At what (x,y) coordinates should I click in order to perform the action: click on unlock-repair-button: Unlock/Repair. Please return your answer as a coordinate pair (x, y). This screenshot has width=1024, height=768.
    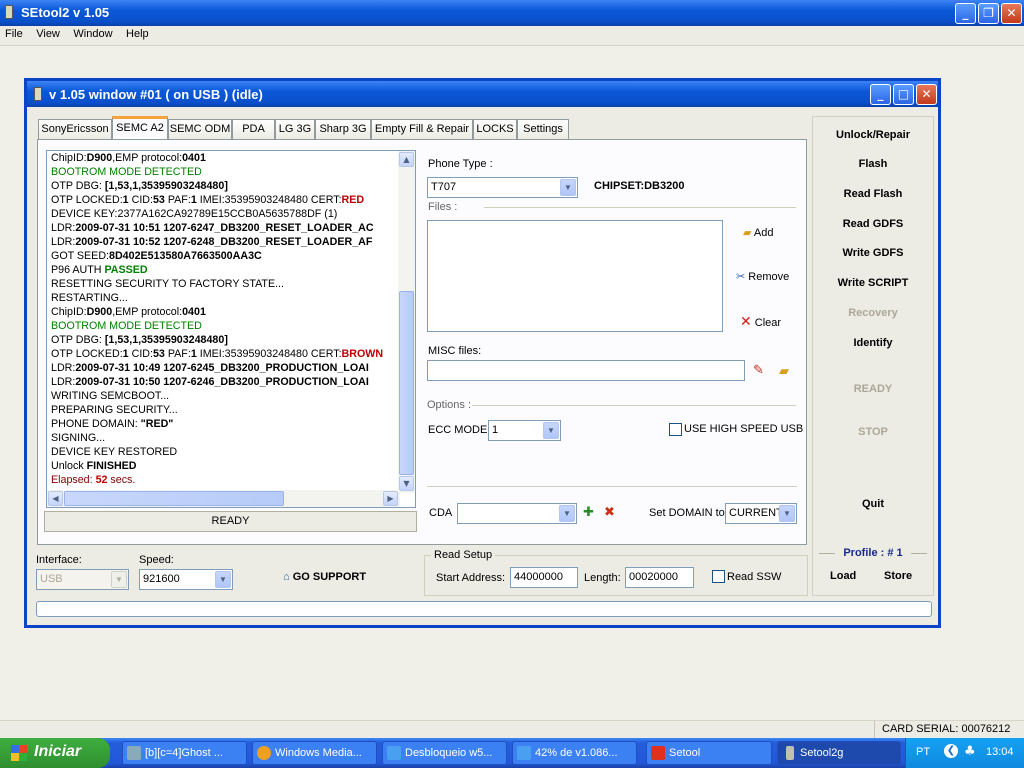
    Looking at the image, I should click on (873, 135).